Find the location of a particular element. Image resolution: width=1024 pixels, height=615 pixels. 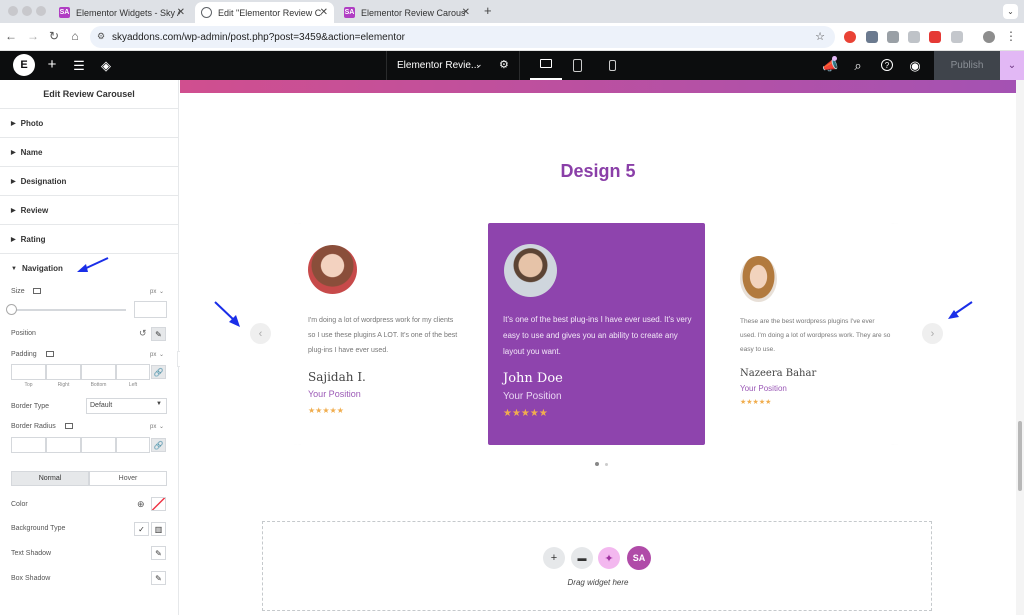

section-photo: ▶ Photo is located at coordinates (89, 123).